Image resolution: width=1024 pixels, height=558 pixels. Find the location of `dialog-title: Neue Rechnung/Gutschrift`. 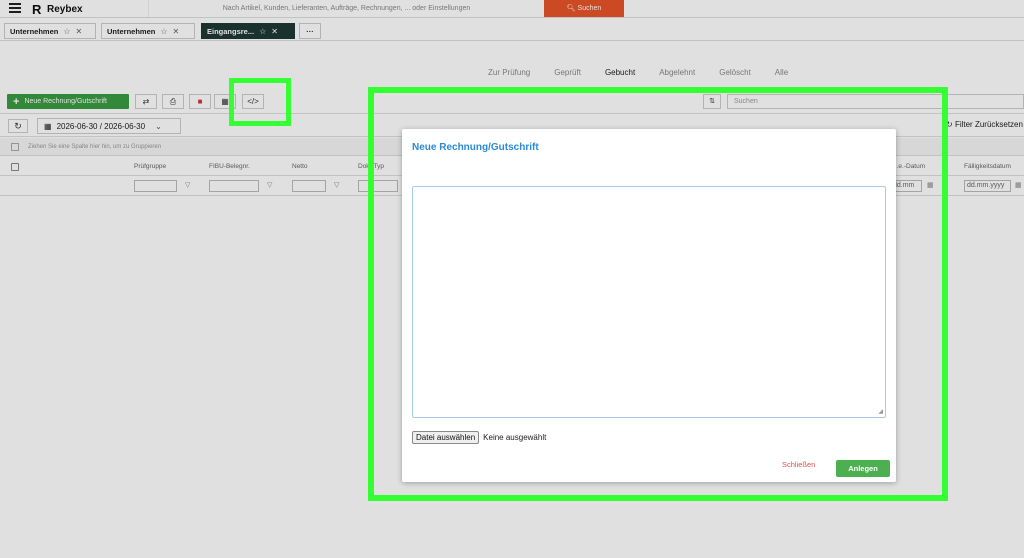

dialog-title: Neue Rechnung/Gutschrift is located at coordinates (475, 147).